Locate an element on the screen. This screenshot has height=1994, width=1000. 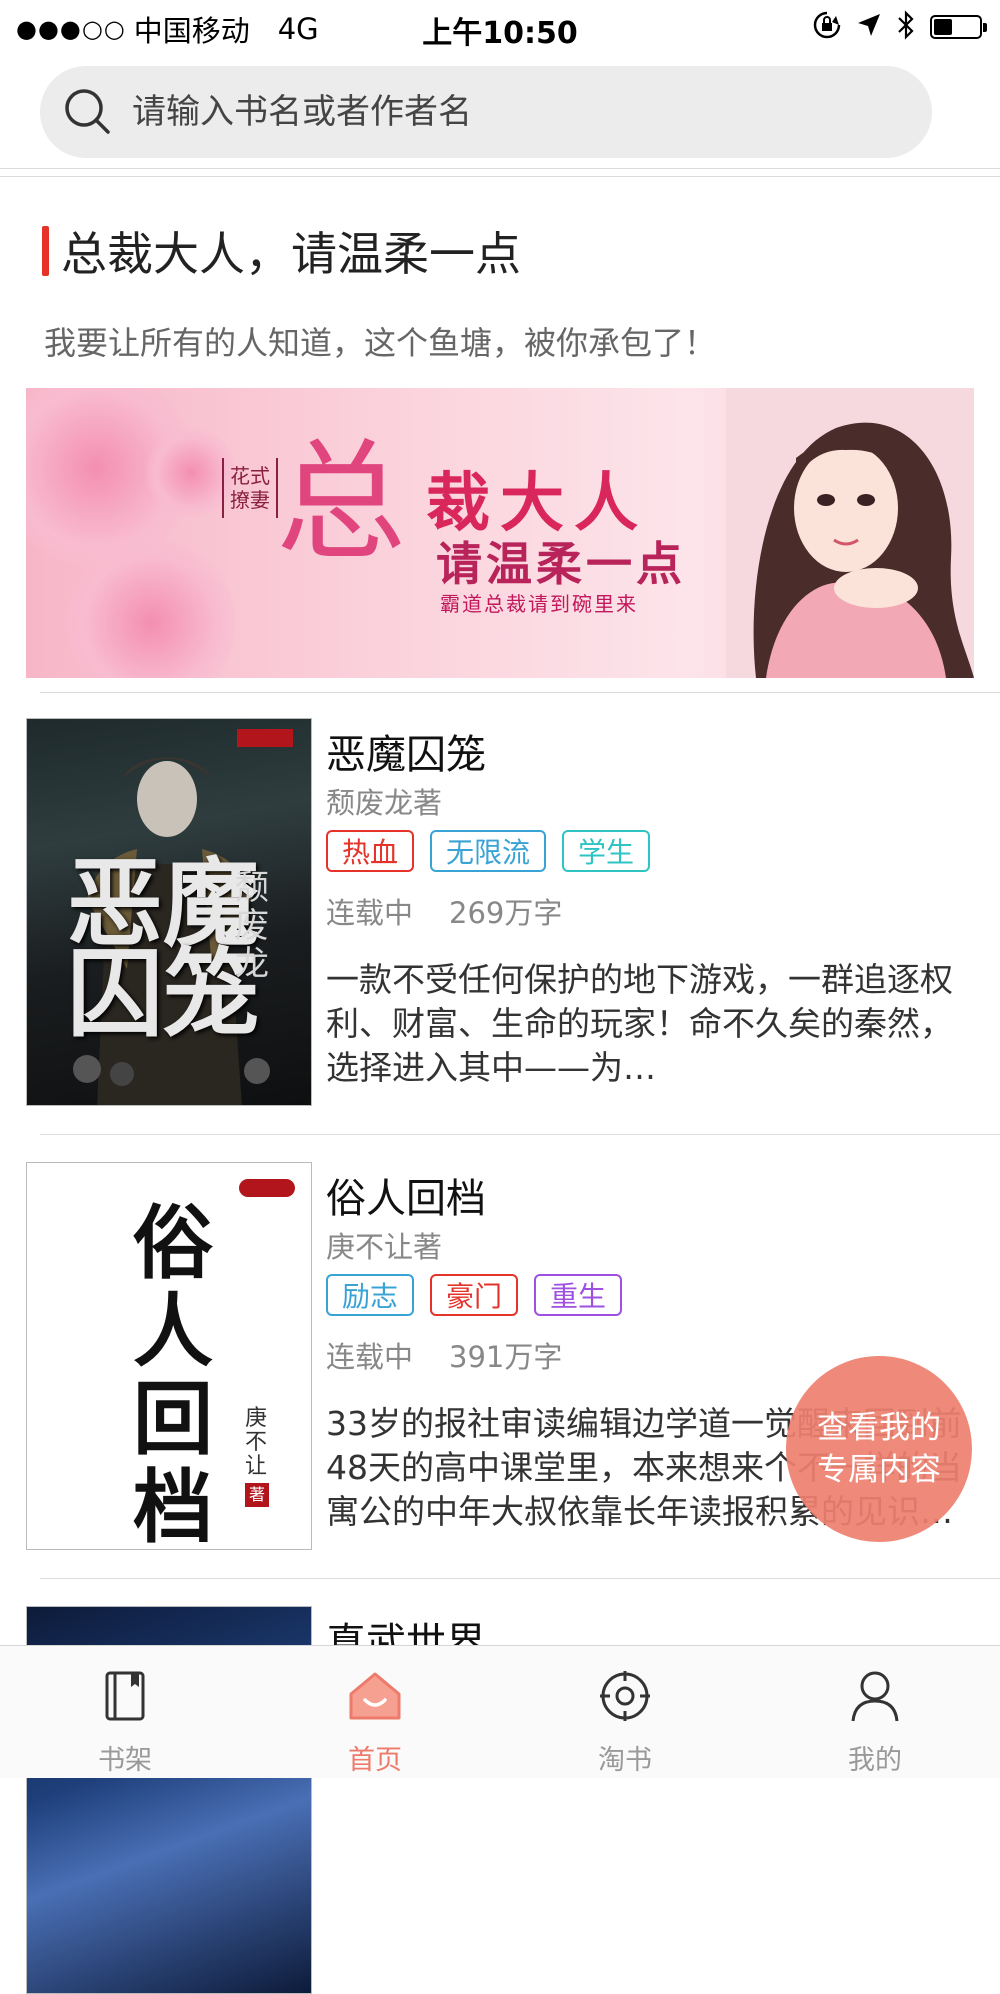
genre-tag: 豪门 is located at coordinates (474, 1295).